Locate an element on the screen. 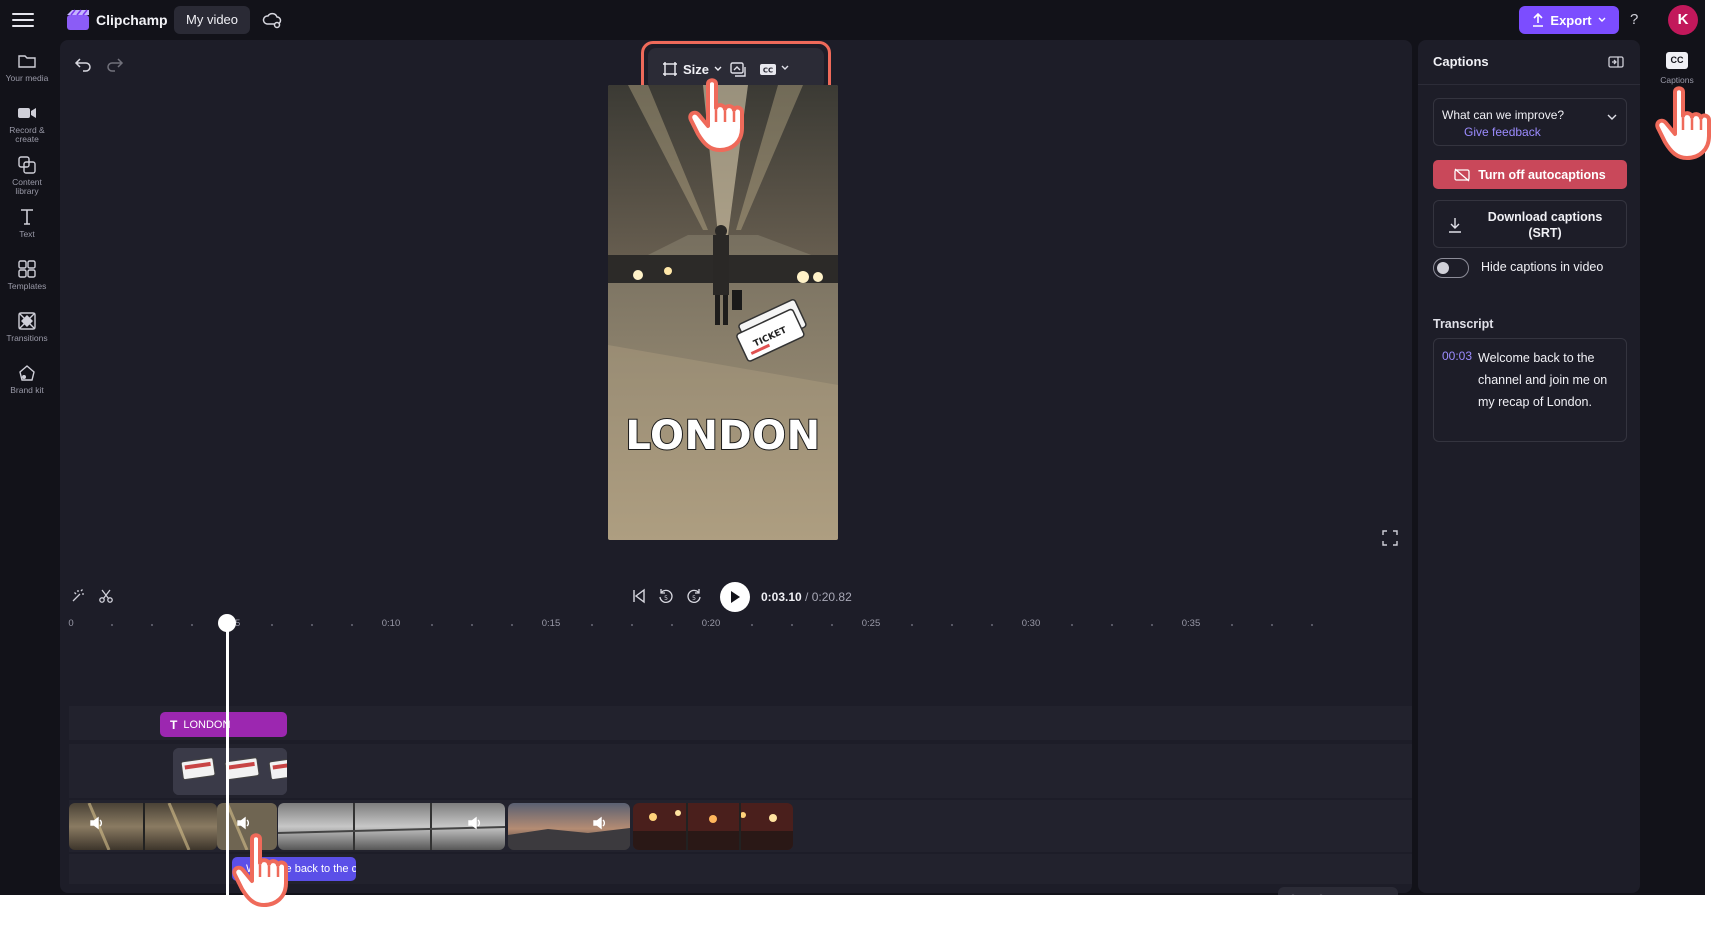 The image size is (1723, 927). panel-divider is located at coordinates (1529, 84).